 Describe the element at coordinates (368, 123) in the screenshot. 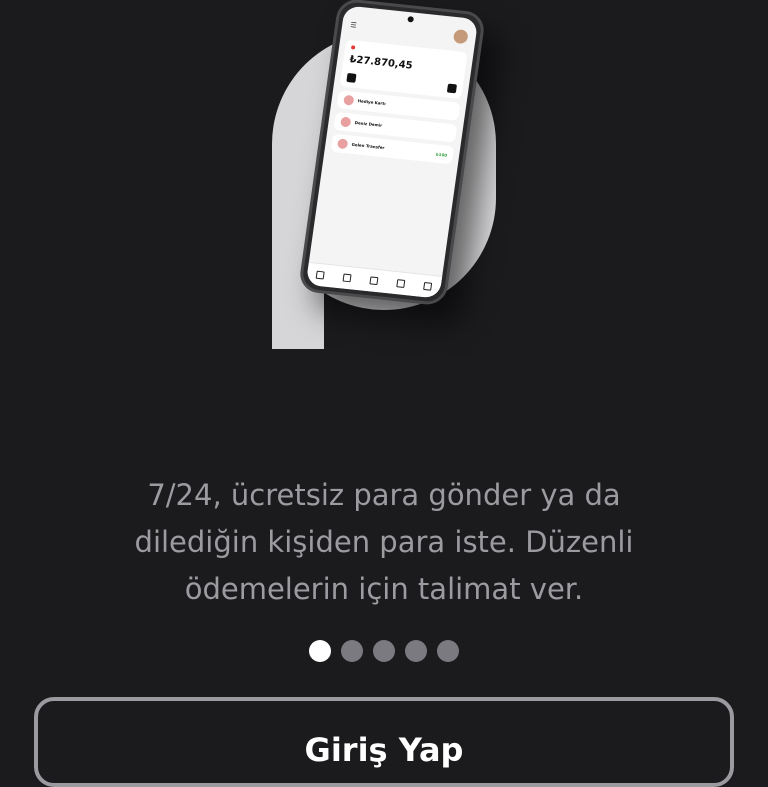

I see `list-item-title: Deniz Demir` at that location.